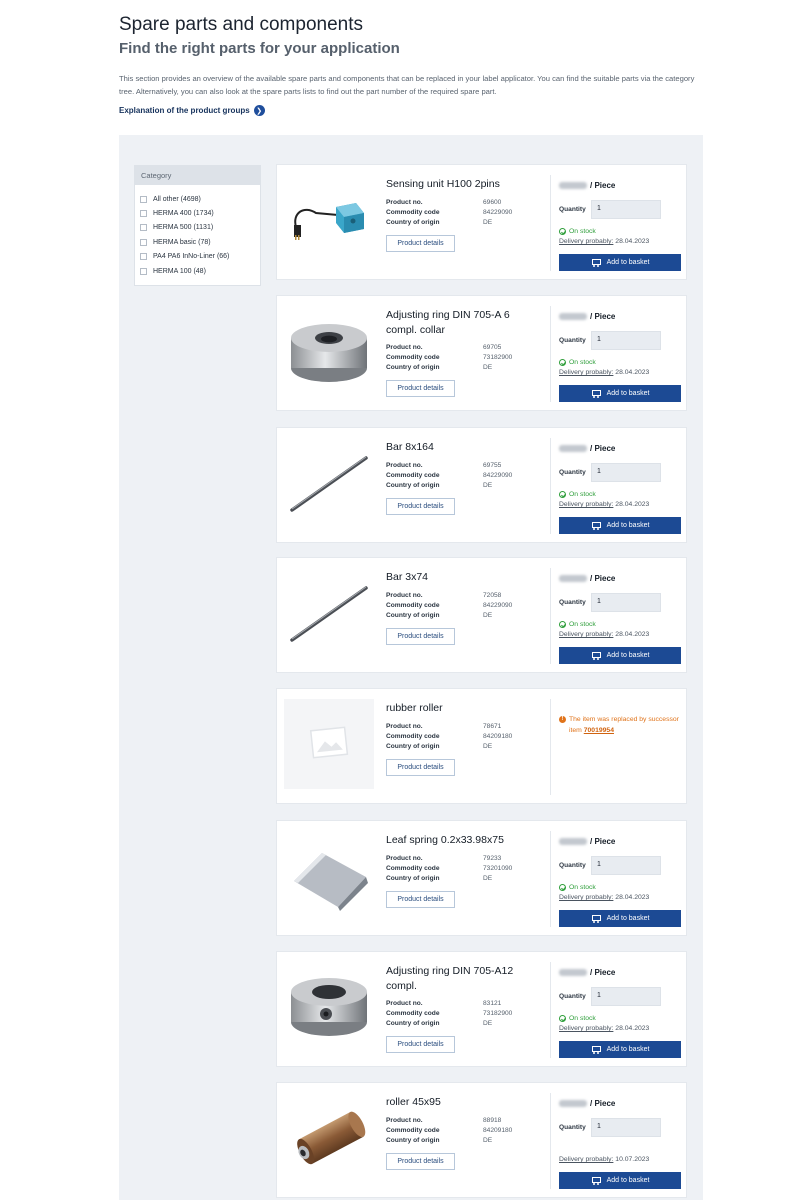 This screenshot has width=800, height=1200. What do you see at coordinates (492, 726) in the screenshot?
I see `product-no-value: 78671` at bounding box center [492, 726].